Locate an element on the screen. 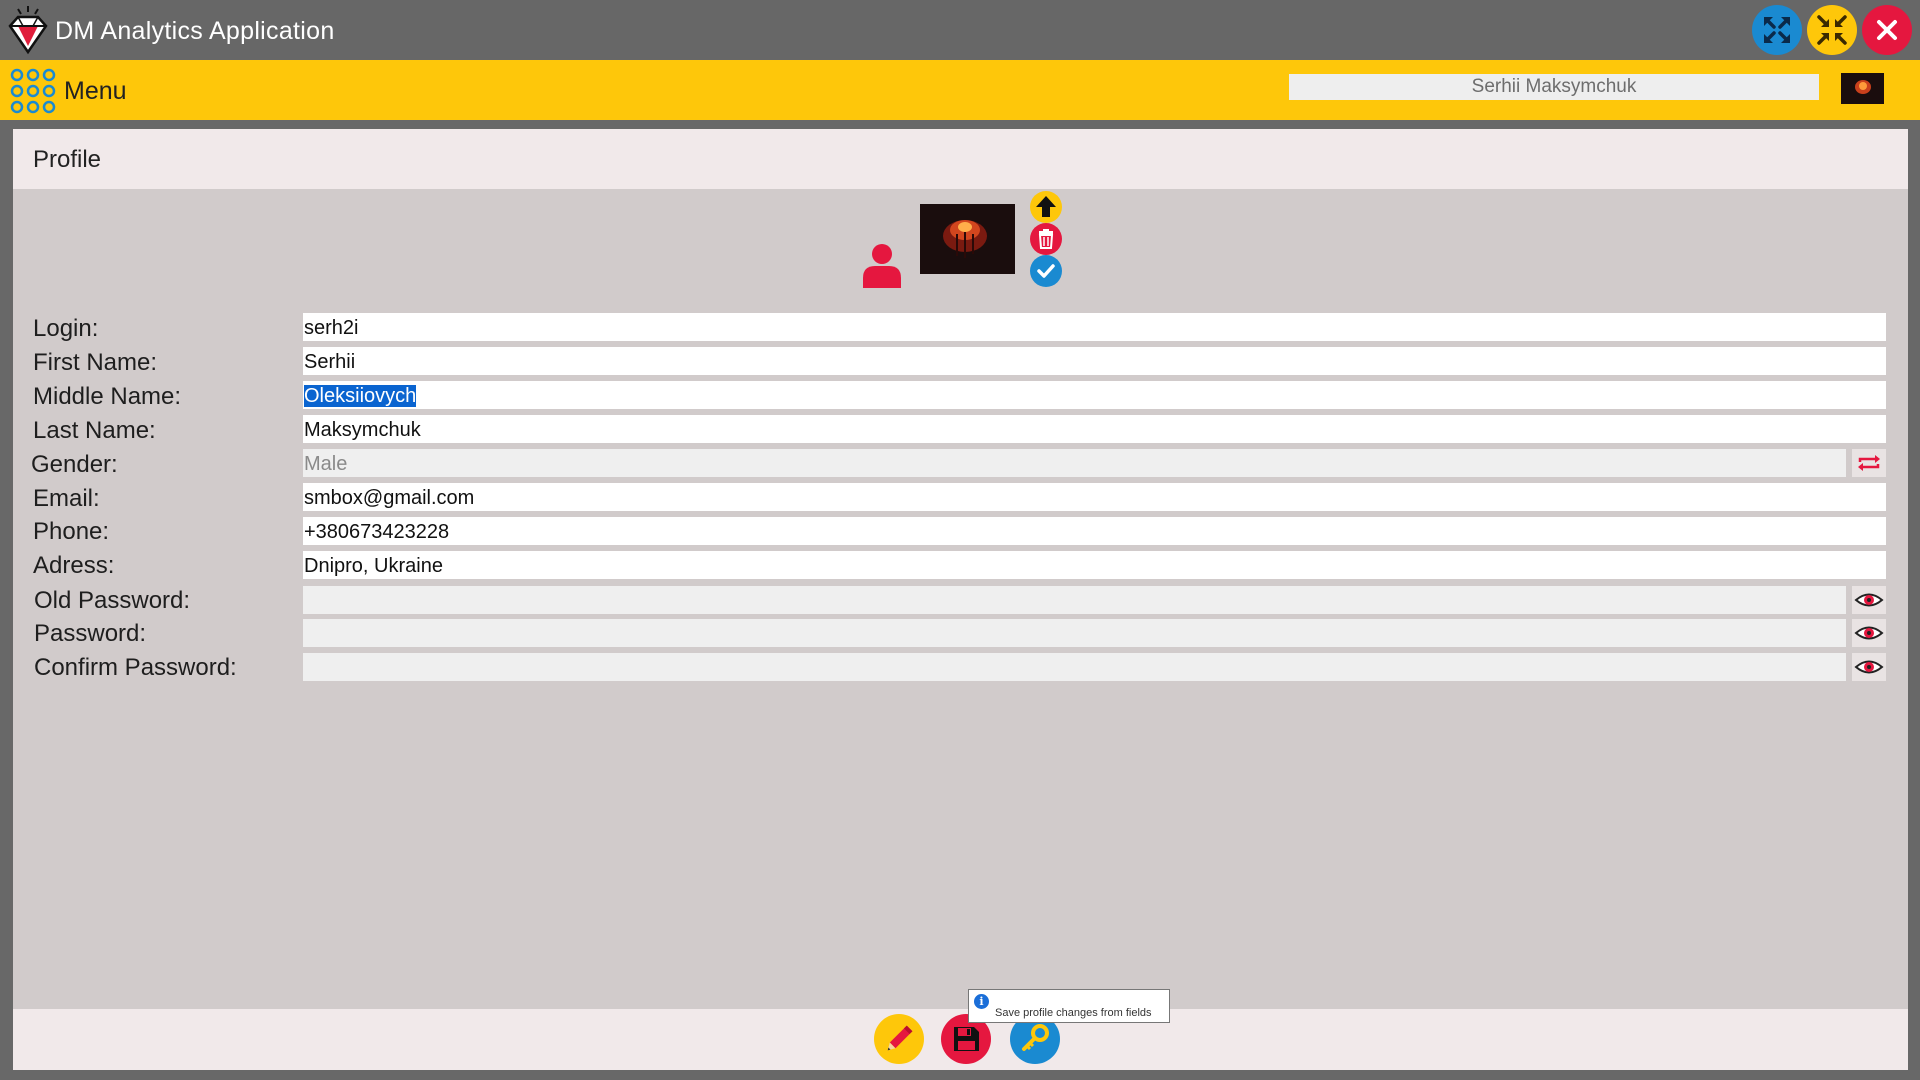 This screenshot has width=1920, height=1080. phone-label: Phone: is located at coordinates (71, 531).